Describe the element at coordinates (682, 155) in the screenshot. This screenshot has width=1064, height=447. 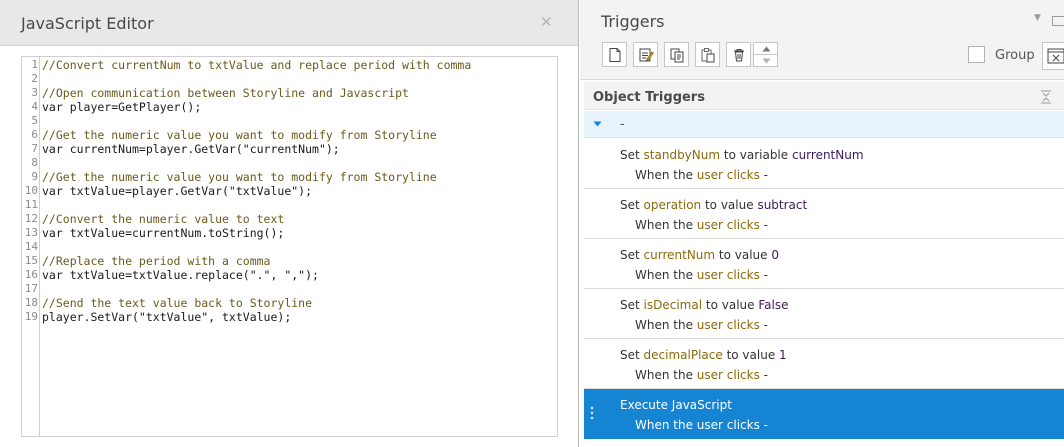
I see `trigger-variable: standbyNum` at that location.